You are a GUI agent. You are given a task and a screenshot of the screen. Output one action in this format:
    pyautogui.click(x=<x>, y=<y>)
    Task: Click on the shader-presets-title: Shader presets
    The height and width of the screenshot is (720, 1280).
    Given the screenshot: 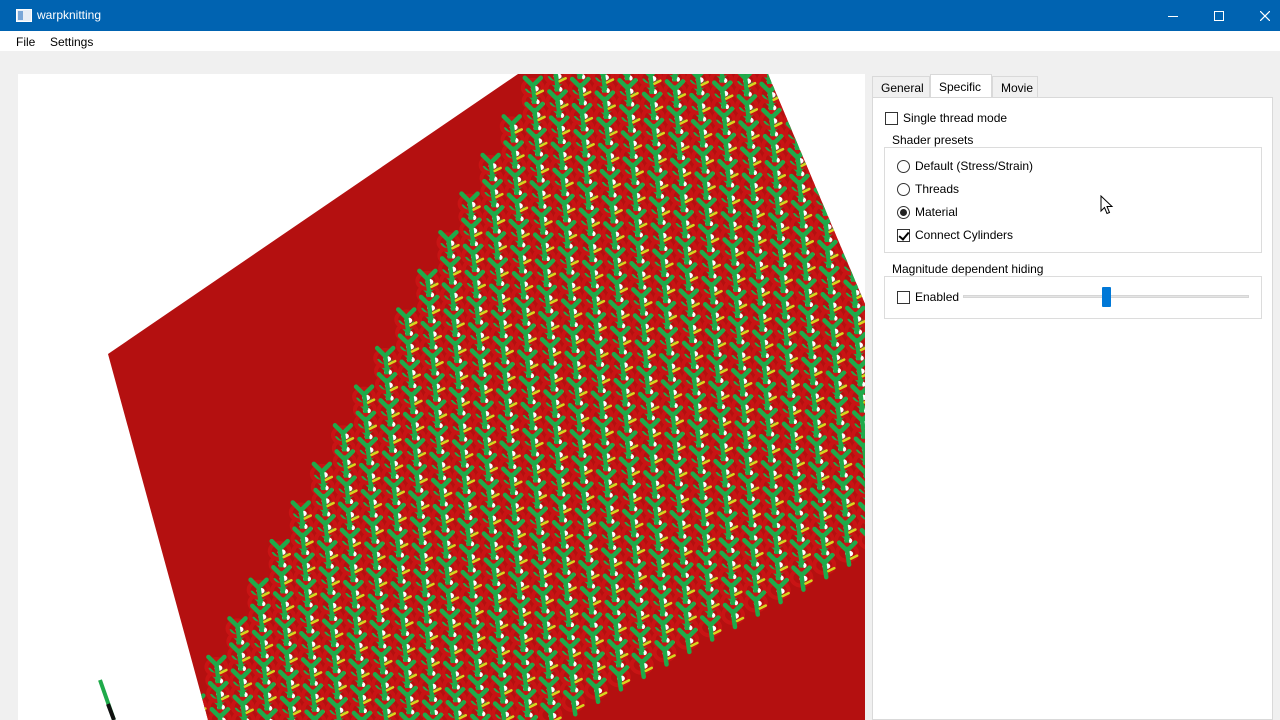 What is the action you would take?
    pyautogui.click(x=933, y=140)
    